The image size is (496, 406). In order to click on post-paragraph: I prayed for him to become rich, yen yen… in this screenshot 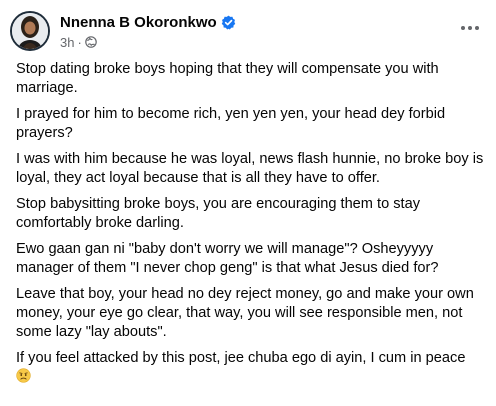, I will do `click(231, 123)`.